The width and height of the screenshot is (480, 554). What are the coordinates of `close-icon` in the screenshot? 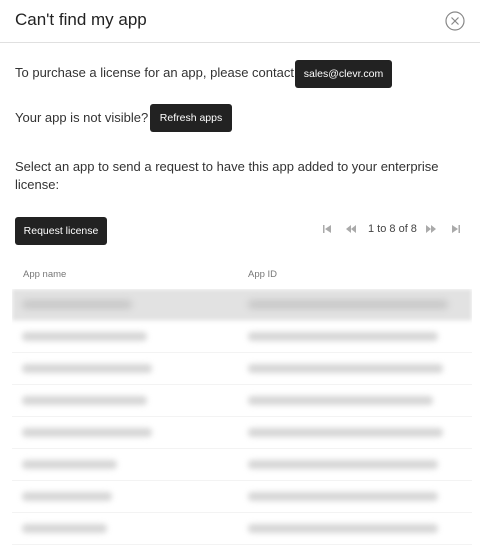 It's located at (455, 21).